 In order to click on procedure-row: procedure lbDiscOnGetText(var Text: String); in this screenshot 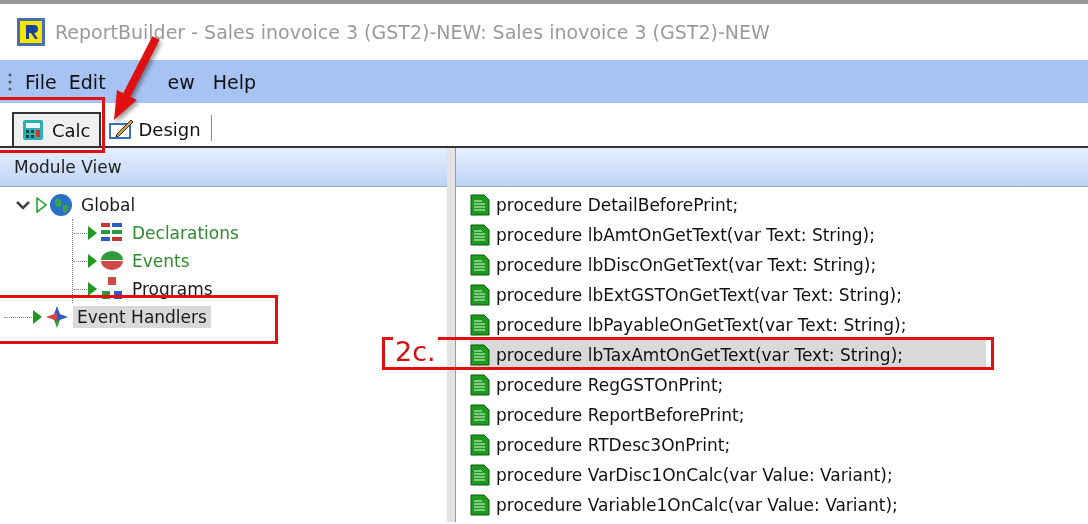, I will do `click(728, 265)`.